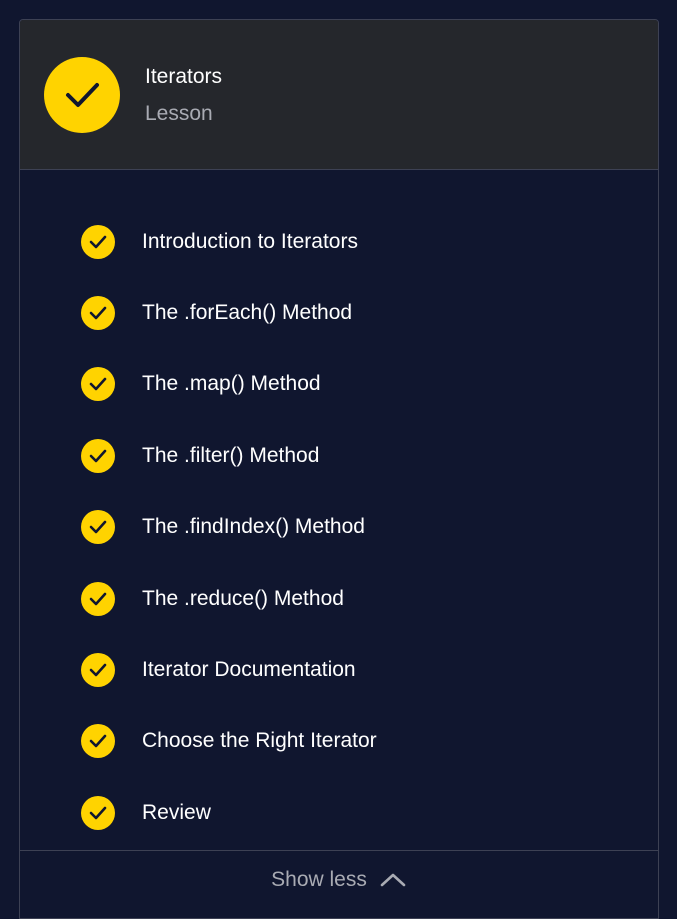 The height and width of the screenshot is (919, 677). What do you see at coordinates (339, 456) in the screenshot?
I see `lesson-item-filter: The .filter() Method` at bounding box center [339, 456].